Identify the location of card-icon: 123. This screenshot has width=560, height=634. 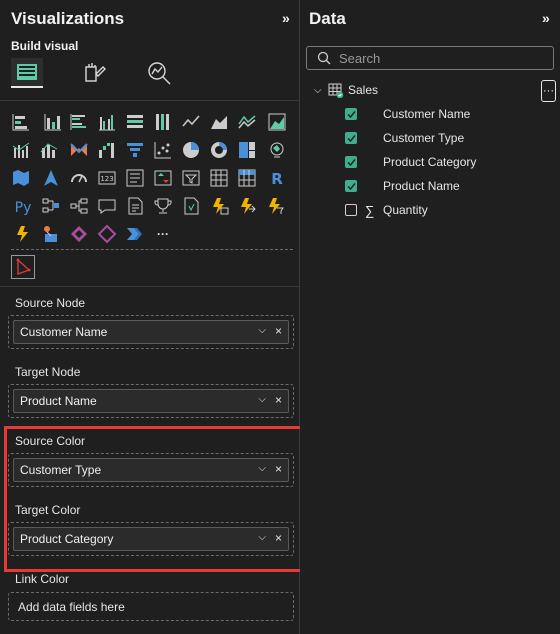
(107, 178).